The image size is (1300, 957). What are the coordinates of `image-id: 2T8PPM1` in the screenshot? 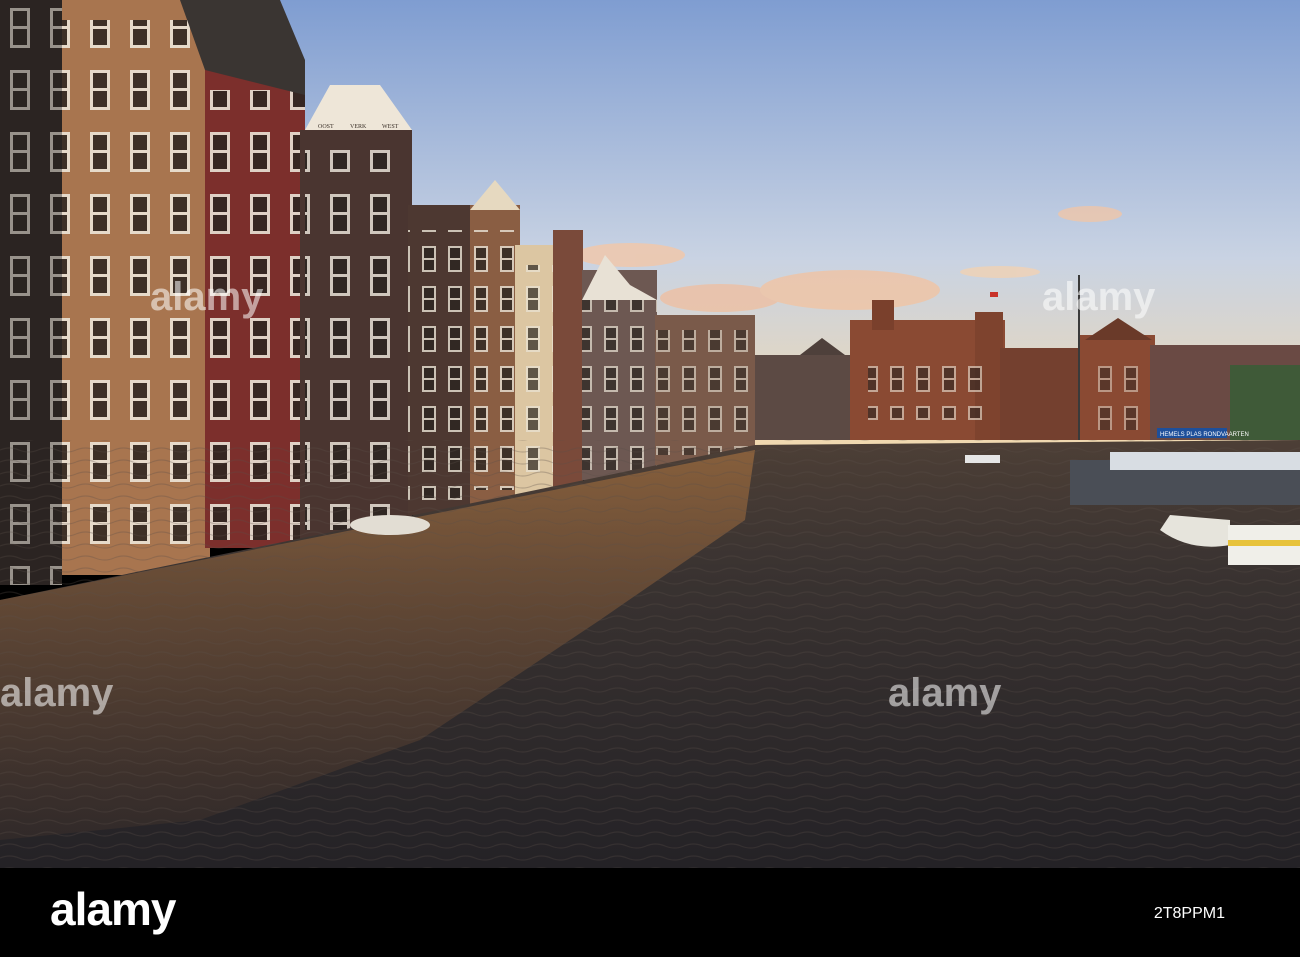 It's located at (1189, 913).